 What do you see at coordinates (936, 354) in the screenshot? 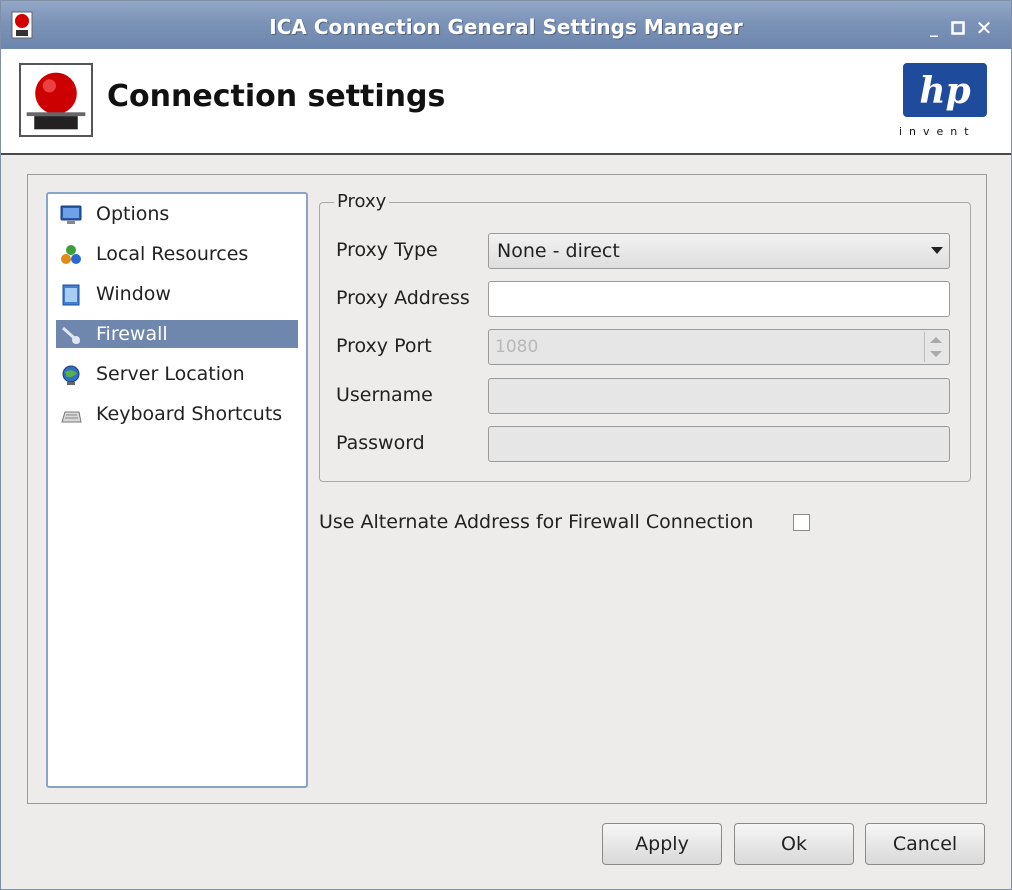
I see `spin-down-icon` at bounding box center [936, 354].